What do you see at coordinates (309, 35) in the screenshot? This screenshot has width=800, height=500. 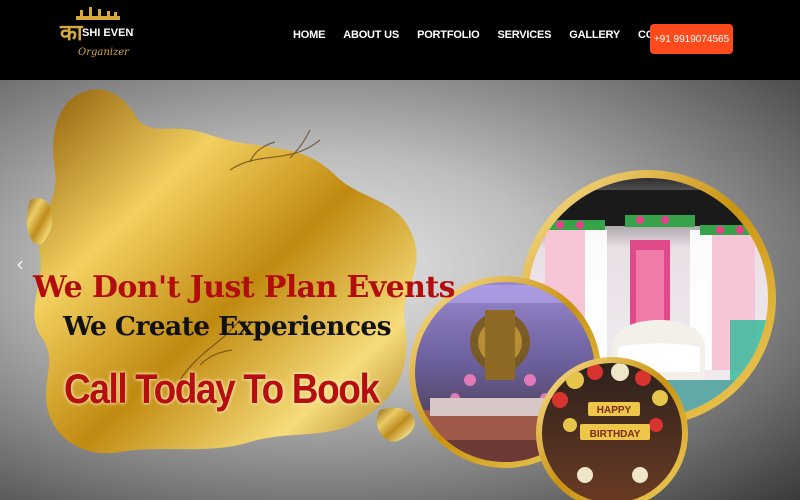 I see `nav-home: HOME` at bounding box center [309, 35].